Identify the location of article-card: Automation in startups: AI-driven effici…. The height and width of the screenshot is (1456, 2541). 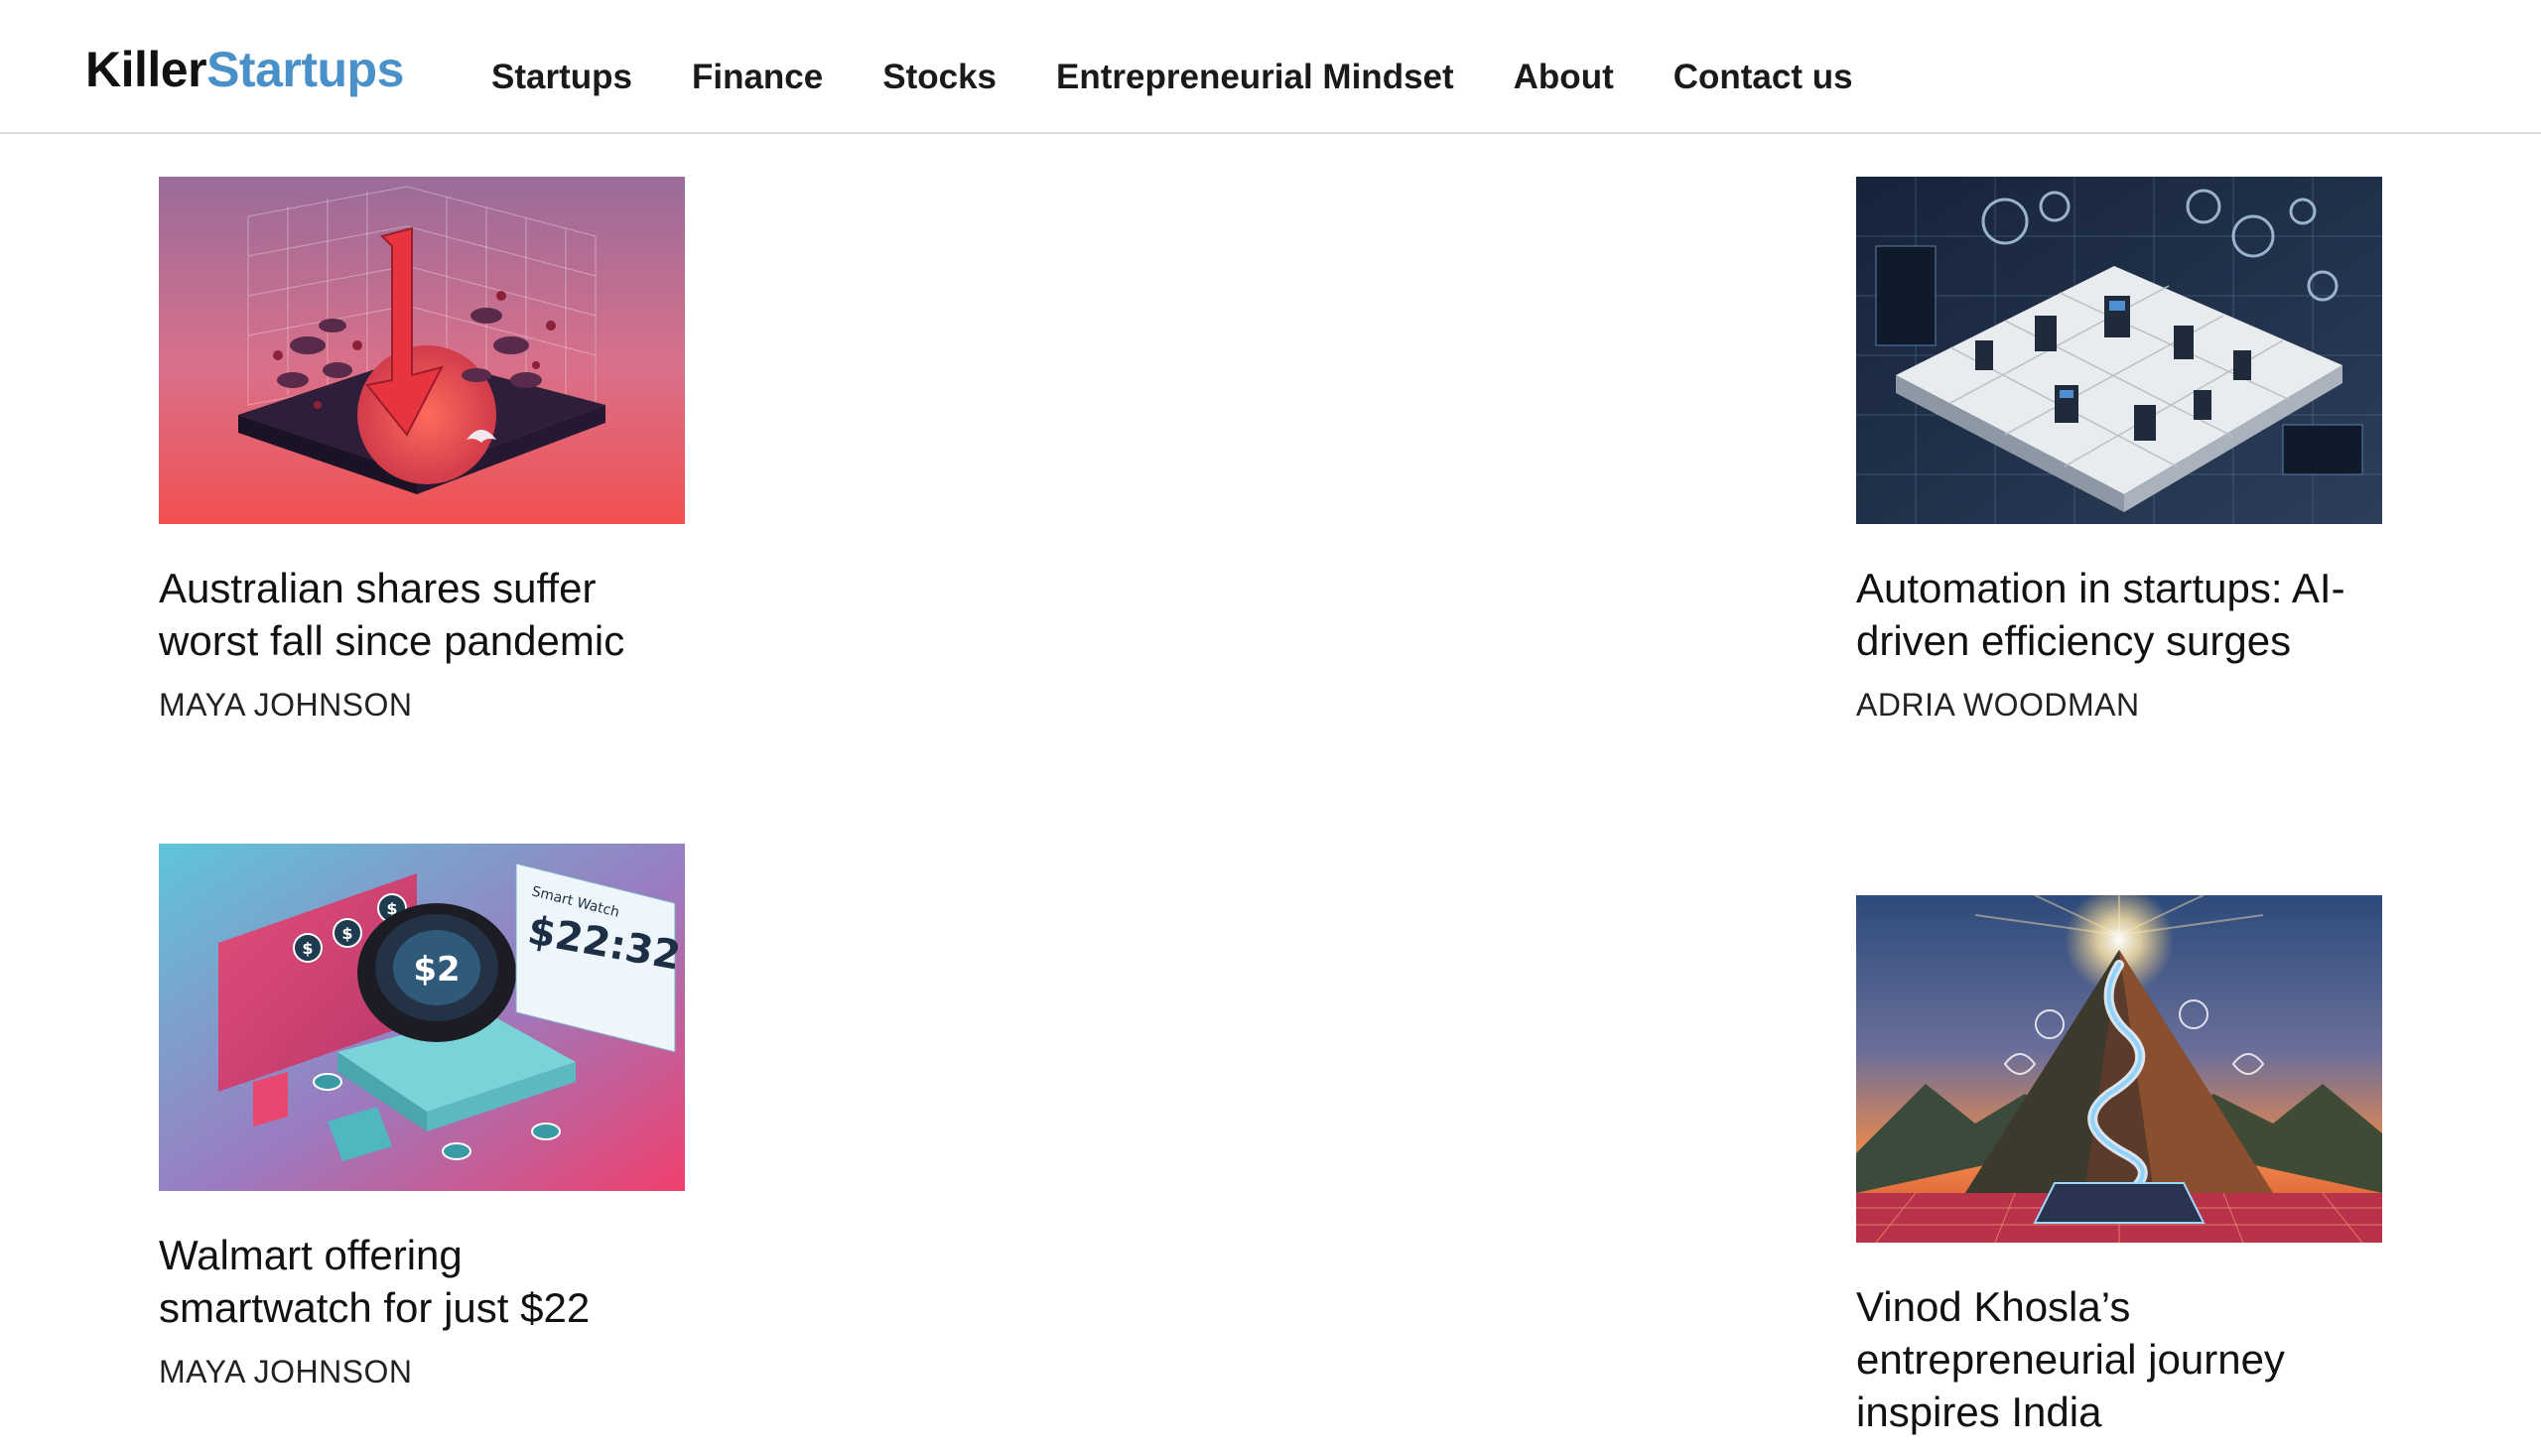
(2119, 451).